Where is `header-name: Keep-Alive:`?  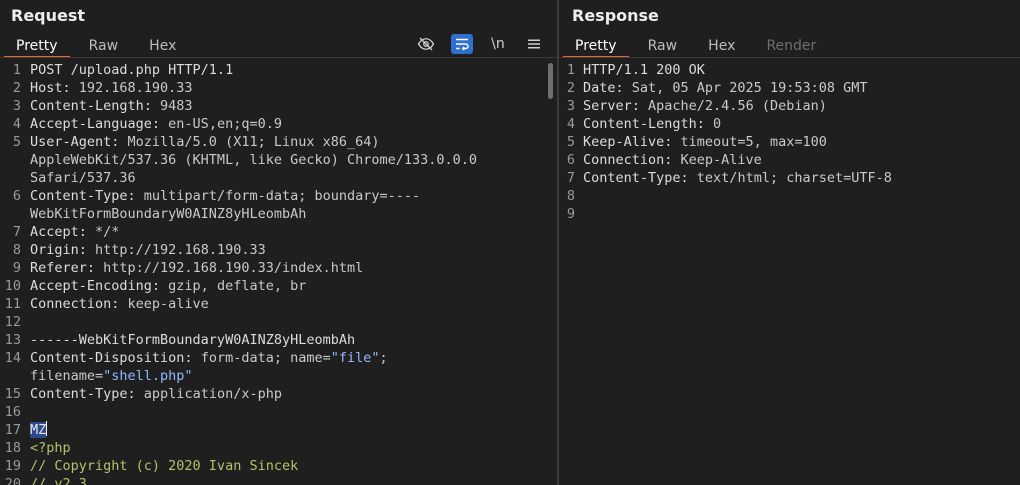
header-name: Keep-Alive: is located at coordinates (628, 142).